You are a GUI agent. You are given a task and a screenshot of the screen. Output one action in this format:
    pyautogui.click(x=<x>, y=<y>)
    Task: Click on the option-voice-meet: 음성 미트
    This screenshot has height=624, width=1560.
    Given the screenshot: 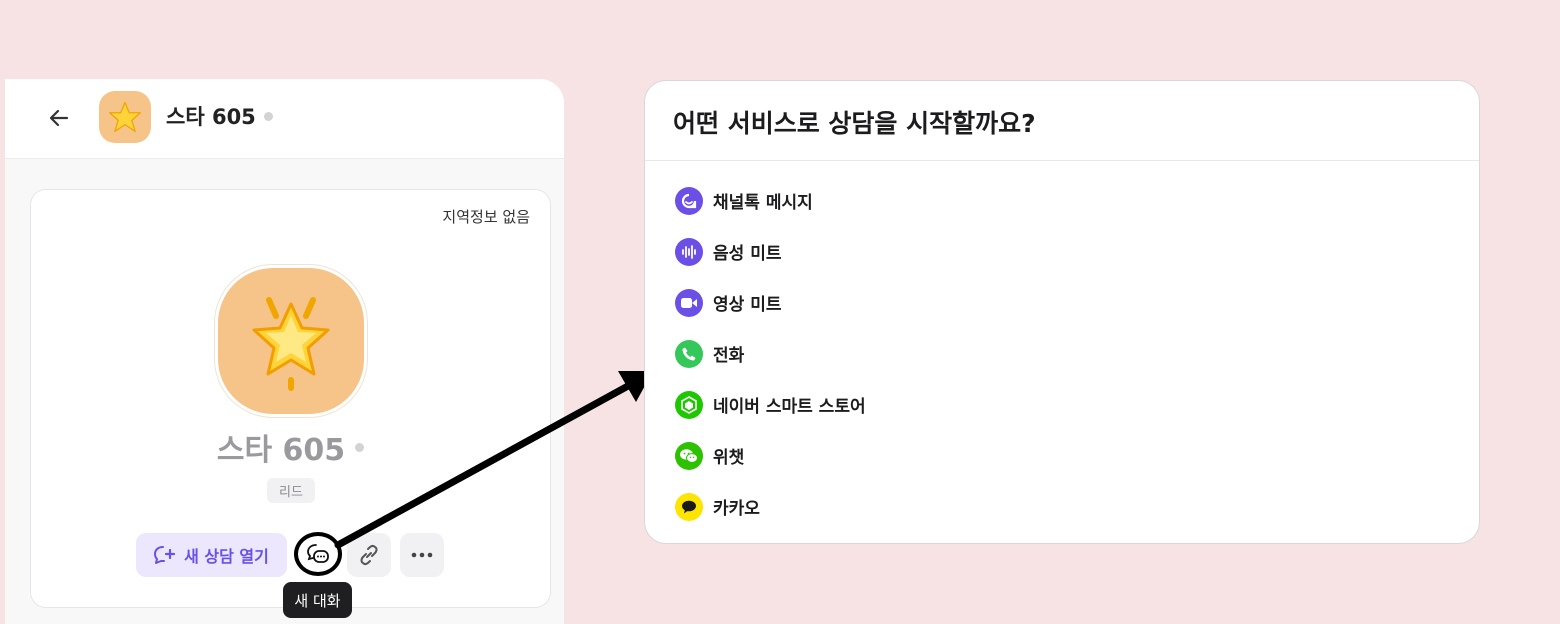 What is the action you would take?
    pyautogui.click(x=770, y=251)
    